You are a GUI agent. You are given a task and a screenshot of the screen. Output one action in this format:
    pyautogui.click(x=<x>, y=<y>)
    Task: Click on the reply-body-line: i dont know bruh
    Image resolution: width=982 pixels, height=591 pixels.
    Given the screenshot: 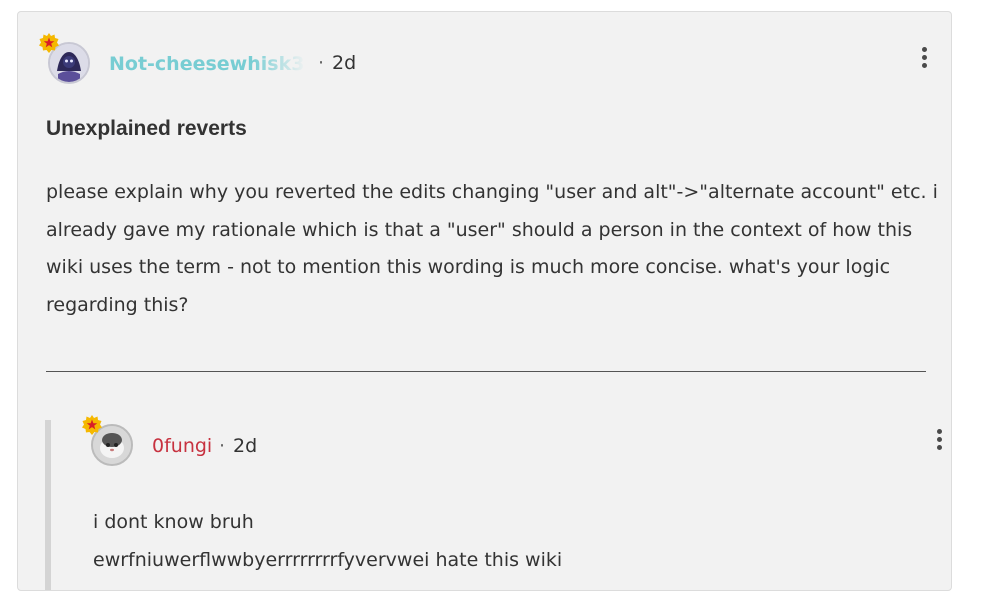 What is the action you would take?
    pyautogui.click(x=173, y=522)
    